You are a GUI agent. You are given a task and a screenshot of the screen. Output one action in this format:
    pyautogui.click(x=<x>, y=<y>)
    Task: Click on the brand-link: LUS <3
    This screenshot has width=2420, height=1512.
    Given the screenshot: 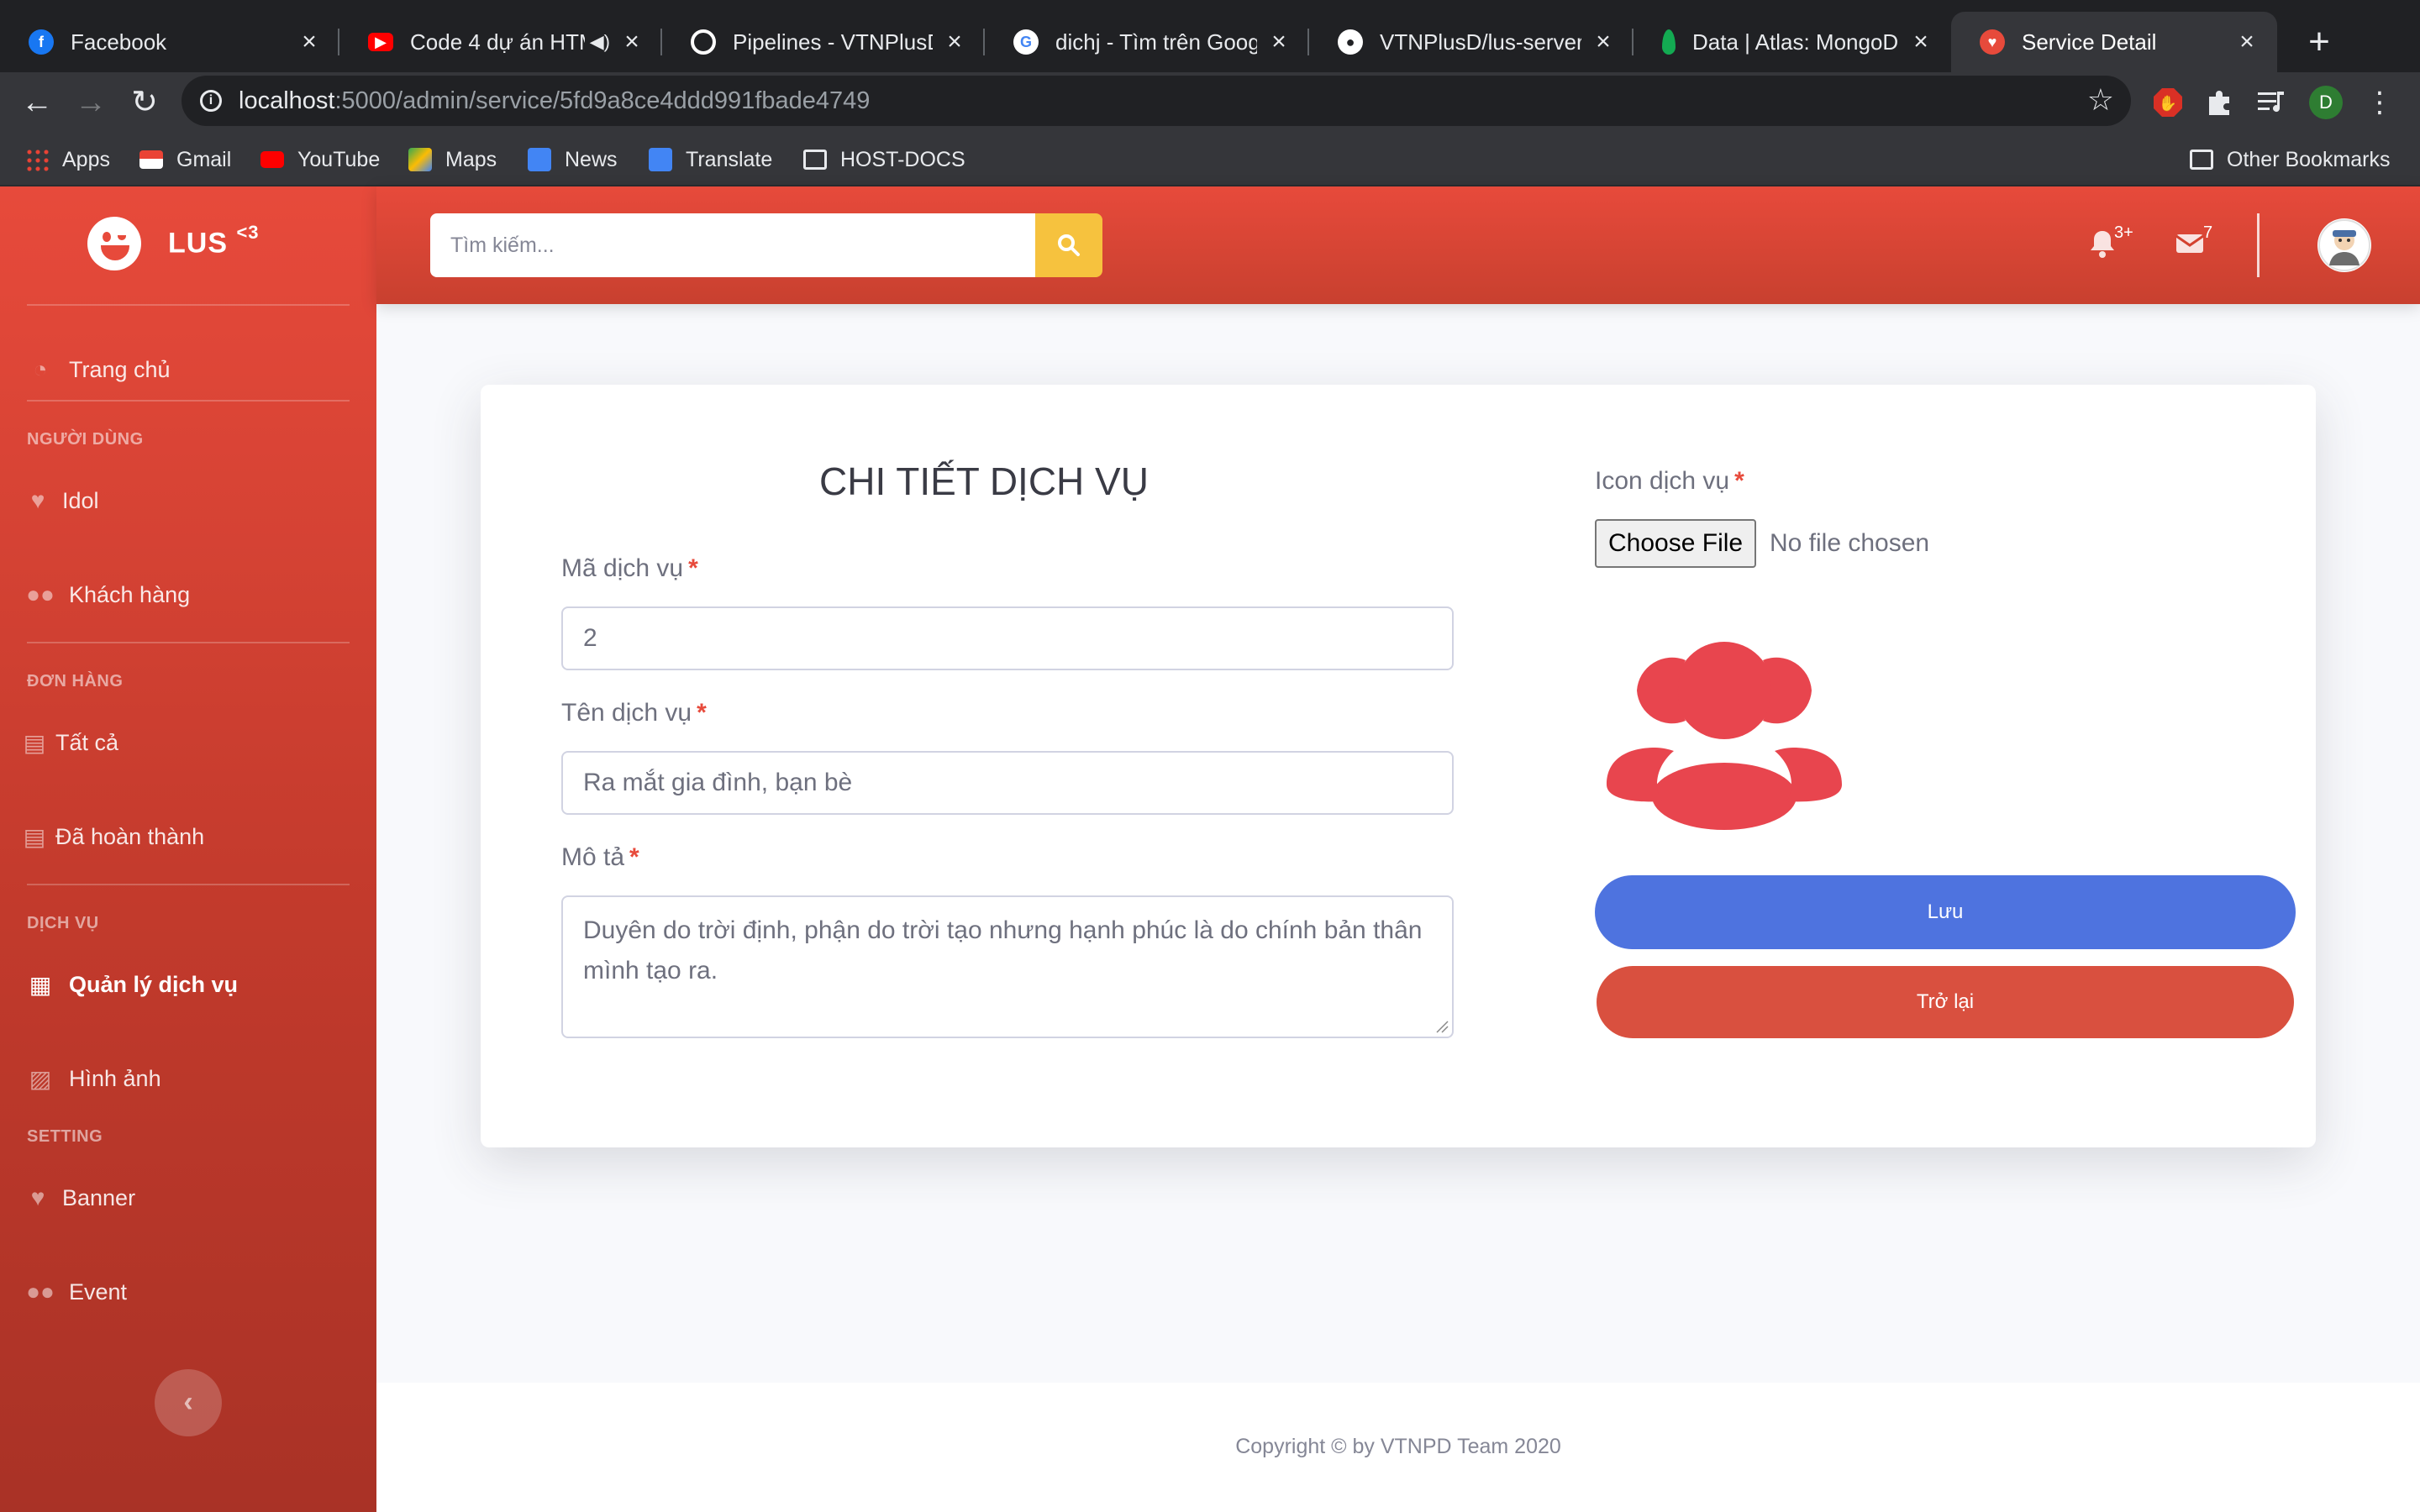 What is the action you would take?
    pyautogui.click(x=188, y=245)
    